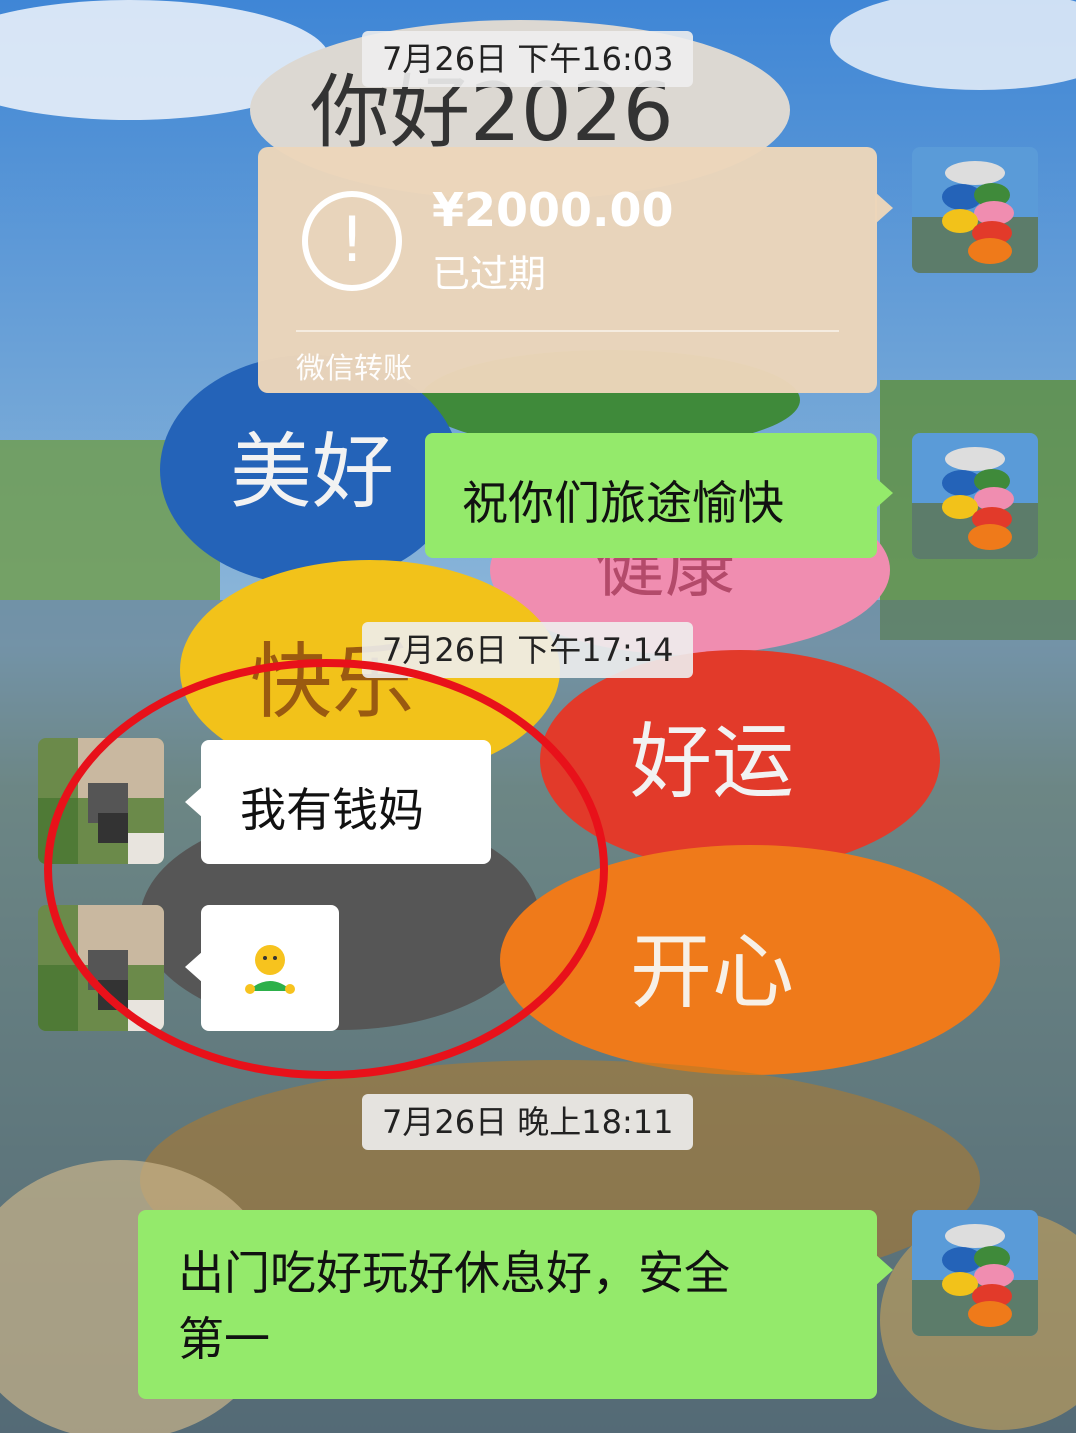 The width and height of the screenshot is (1076, 1433). I want to click on incoming-emoji-bubble, so click(262, 968).